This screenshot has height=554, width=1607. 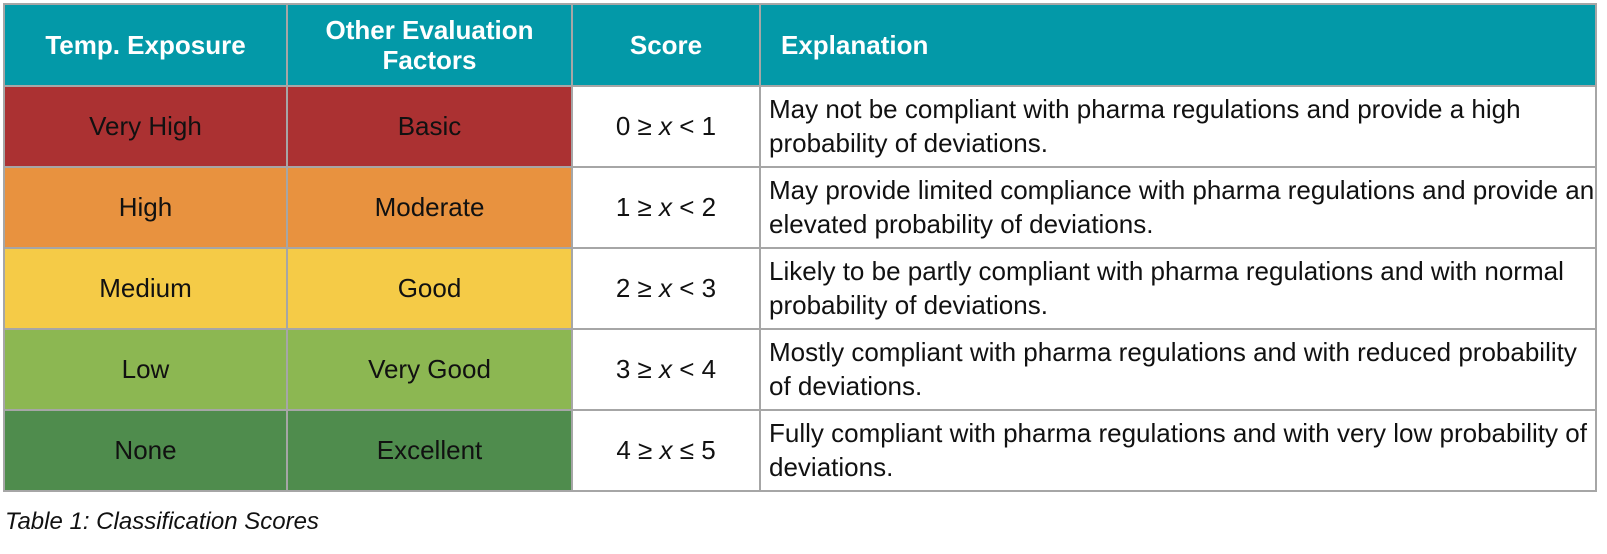 I want to click on header-explanation: Explanation, so click(x=1178, y=45).